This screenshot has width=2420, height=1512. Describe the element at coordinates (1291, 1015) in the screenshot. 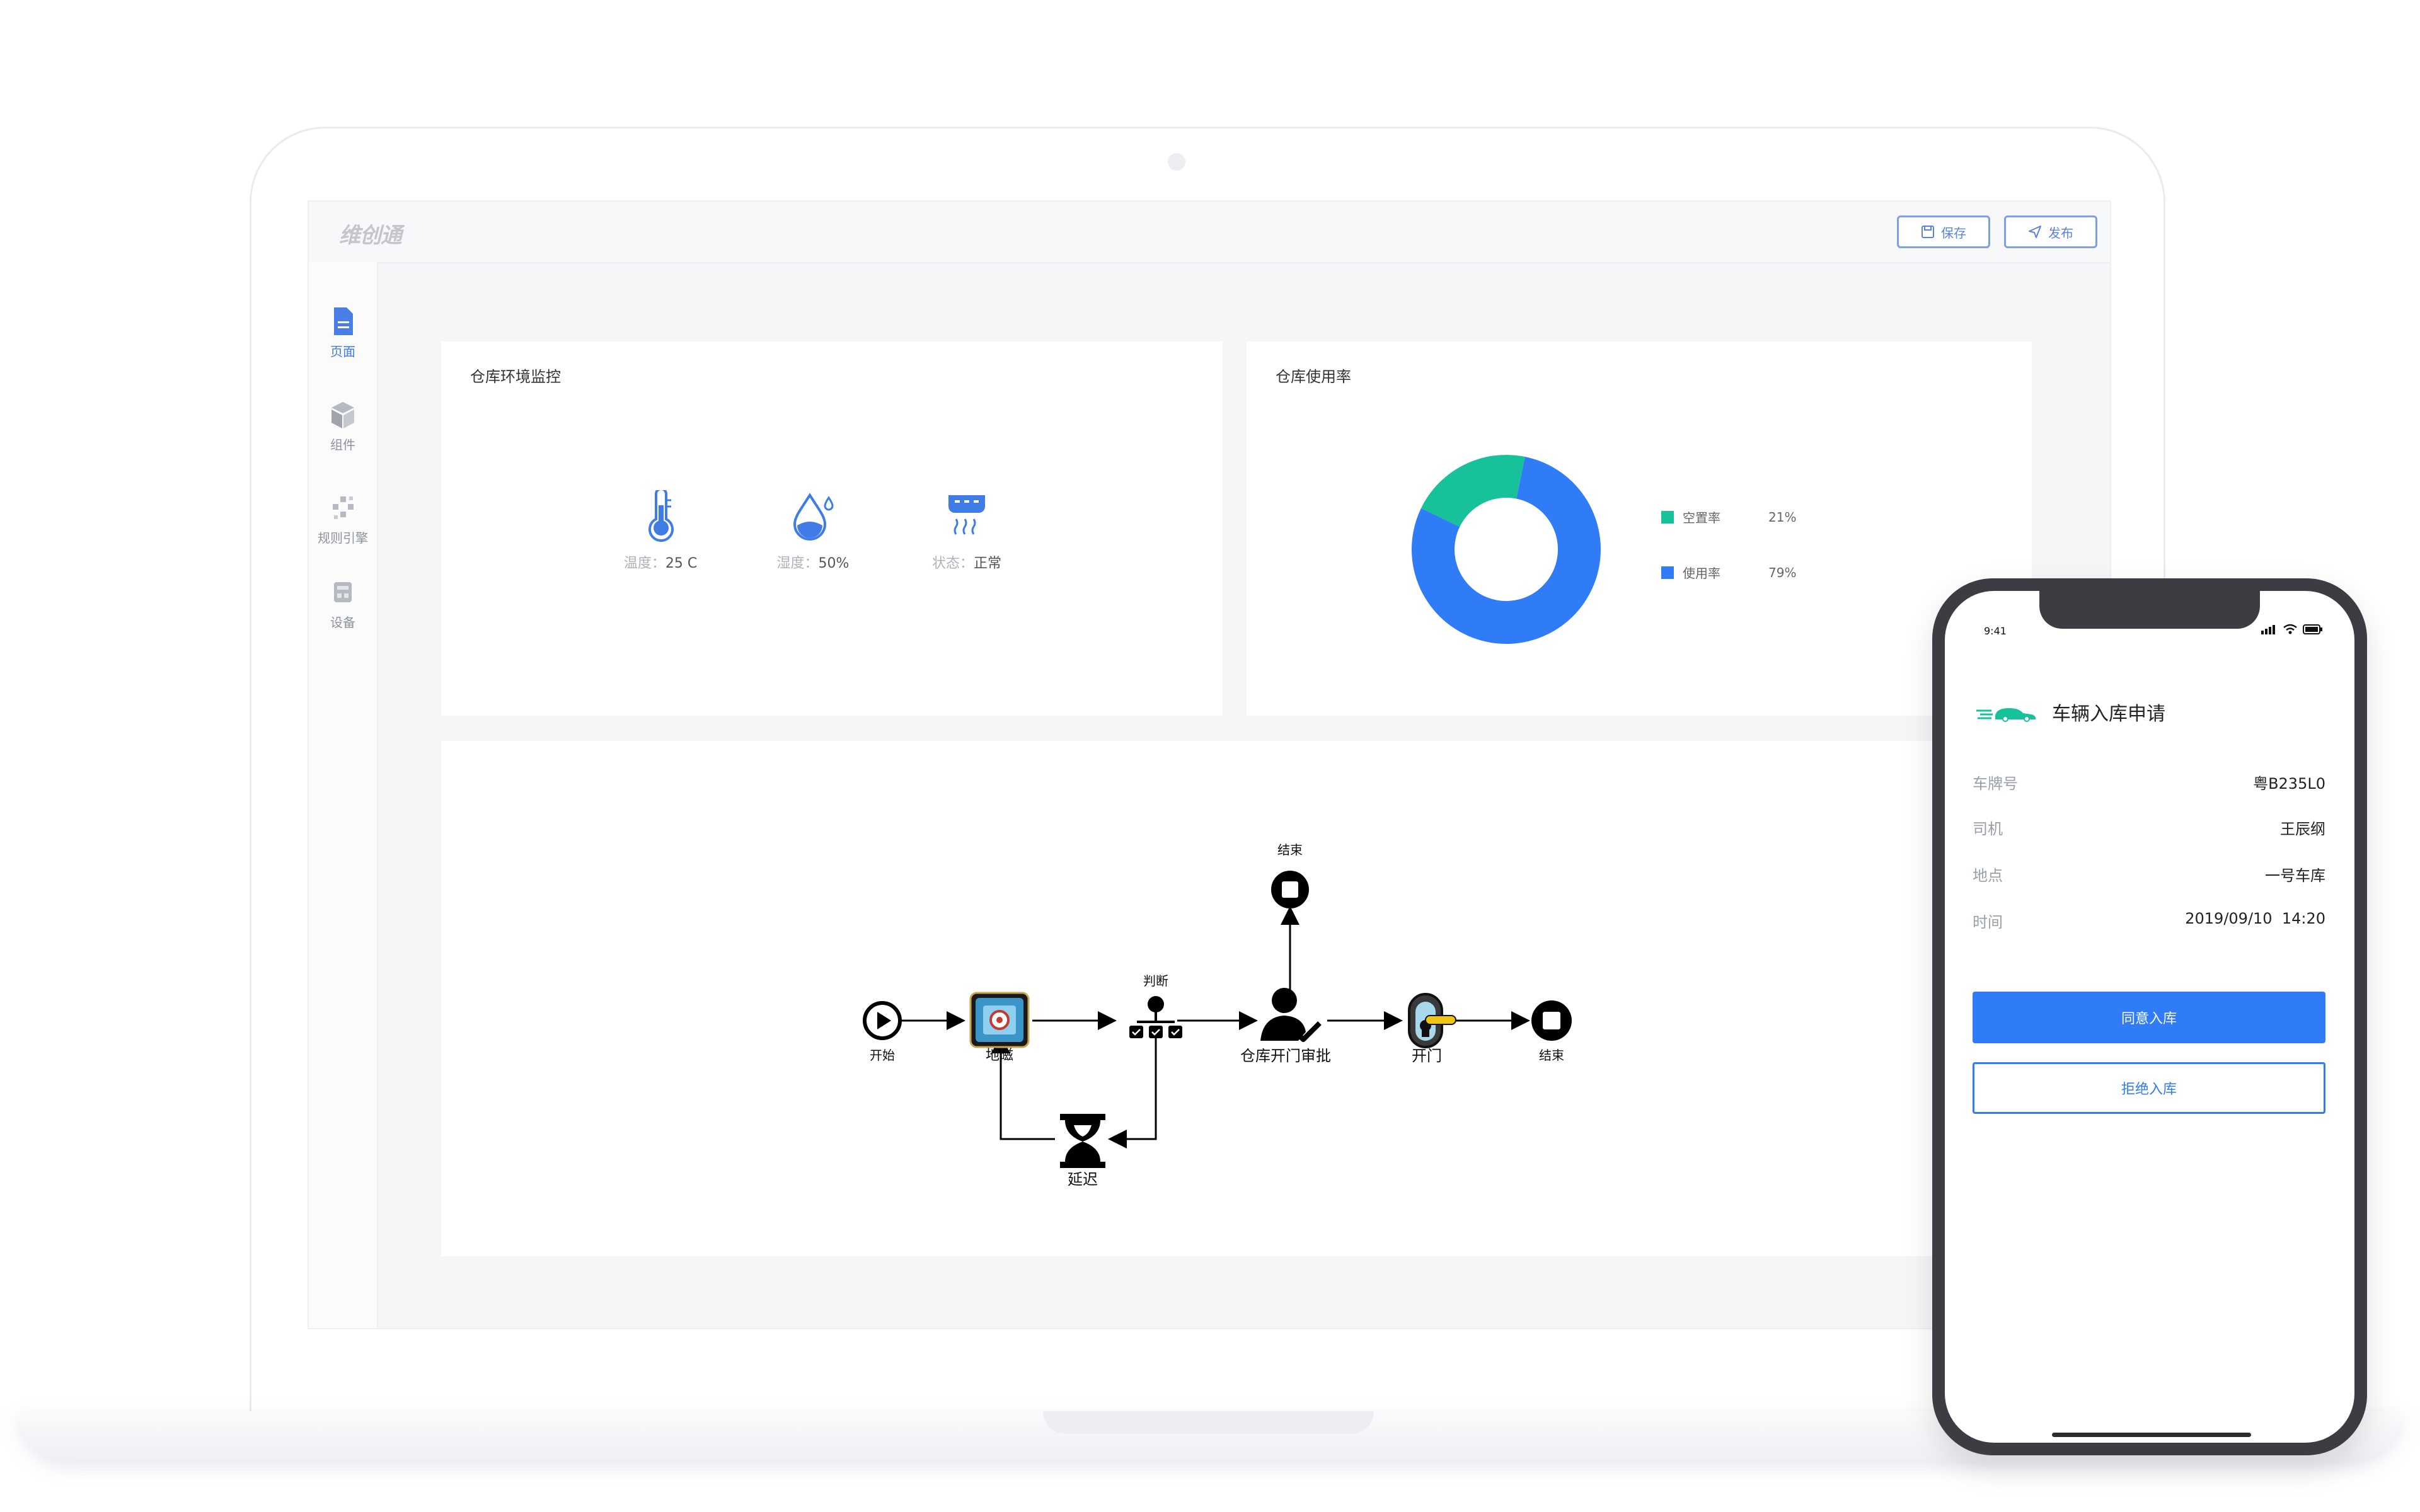

I see `approval-user-icon` at that location.